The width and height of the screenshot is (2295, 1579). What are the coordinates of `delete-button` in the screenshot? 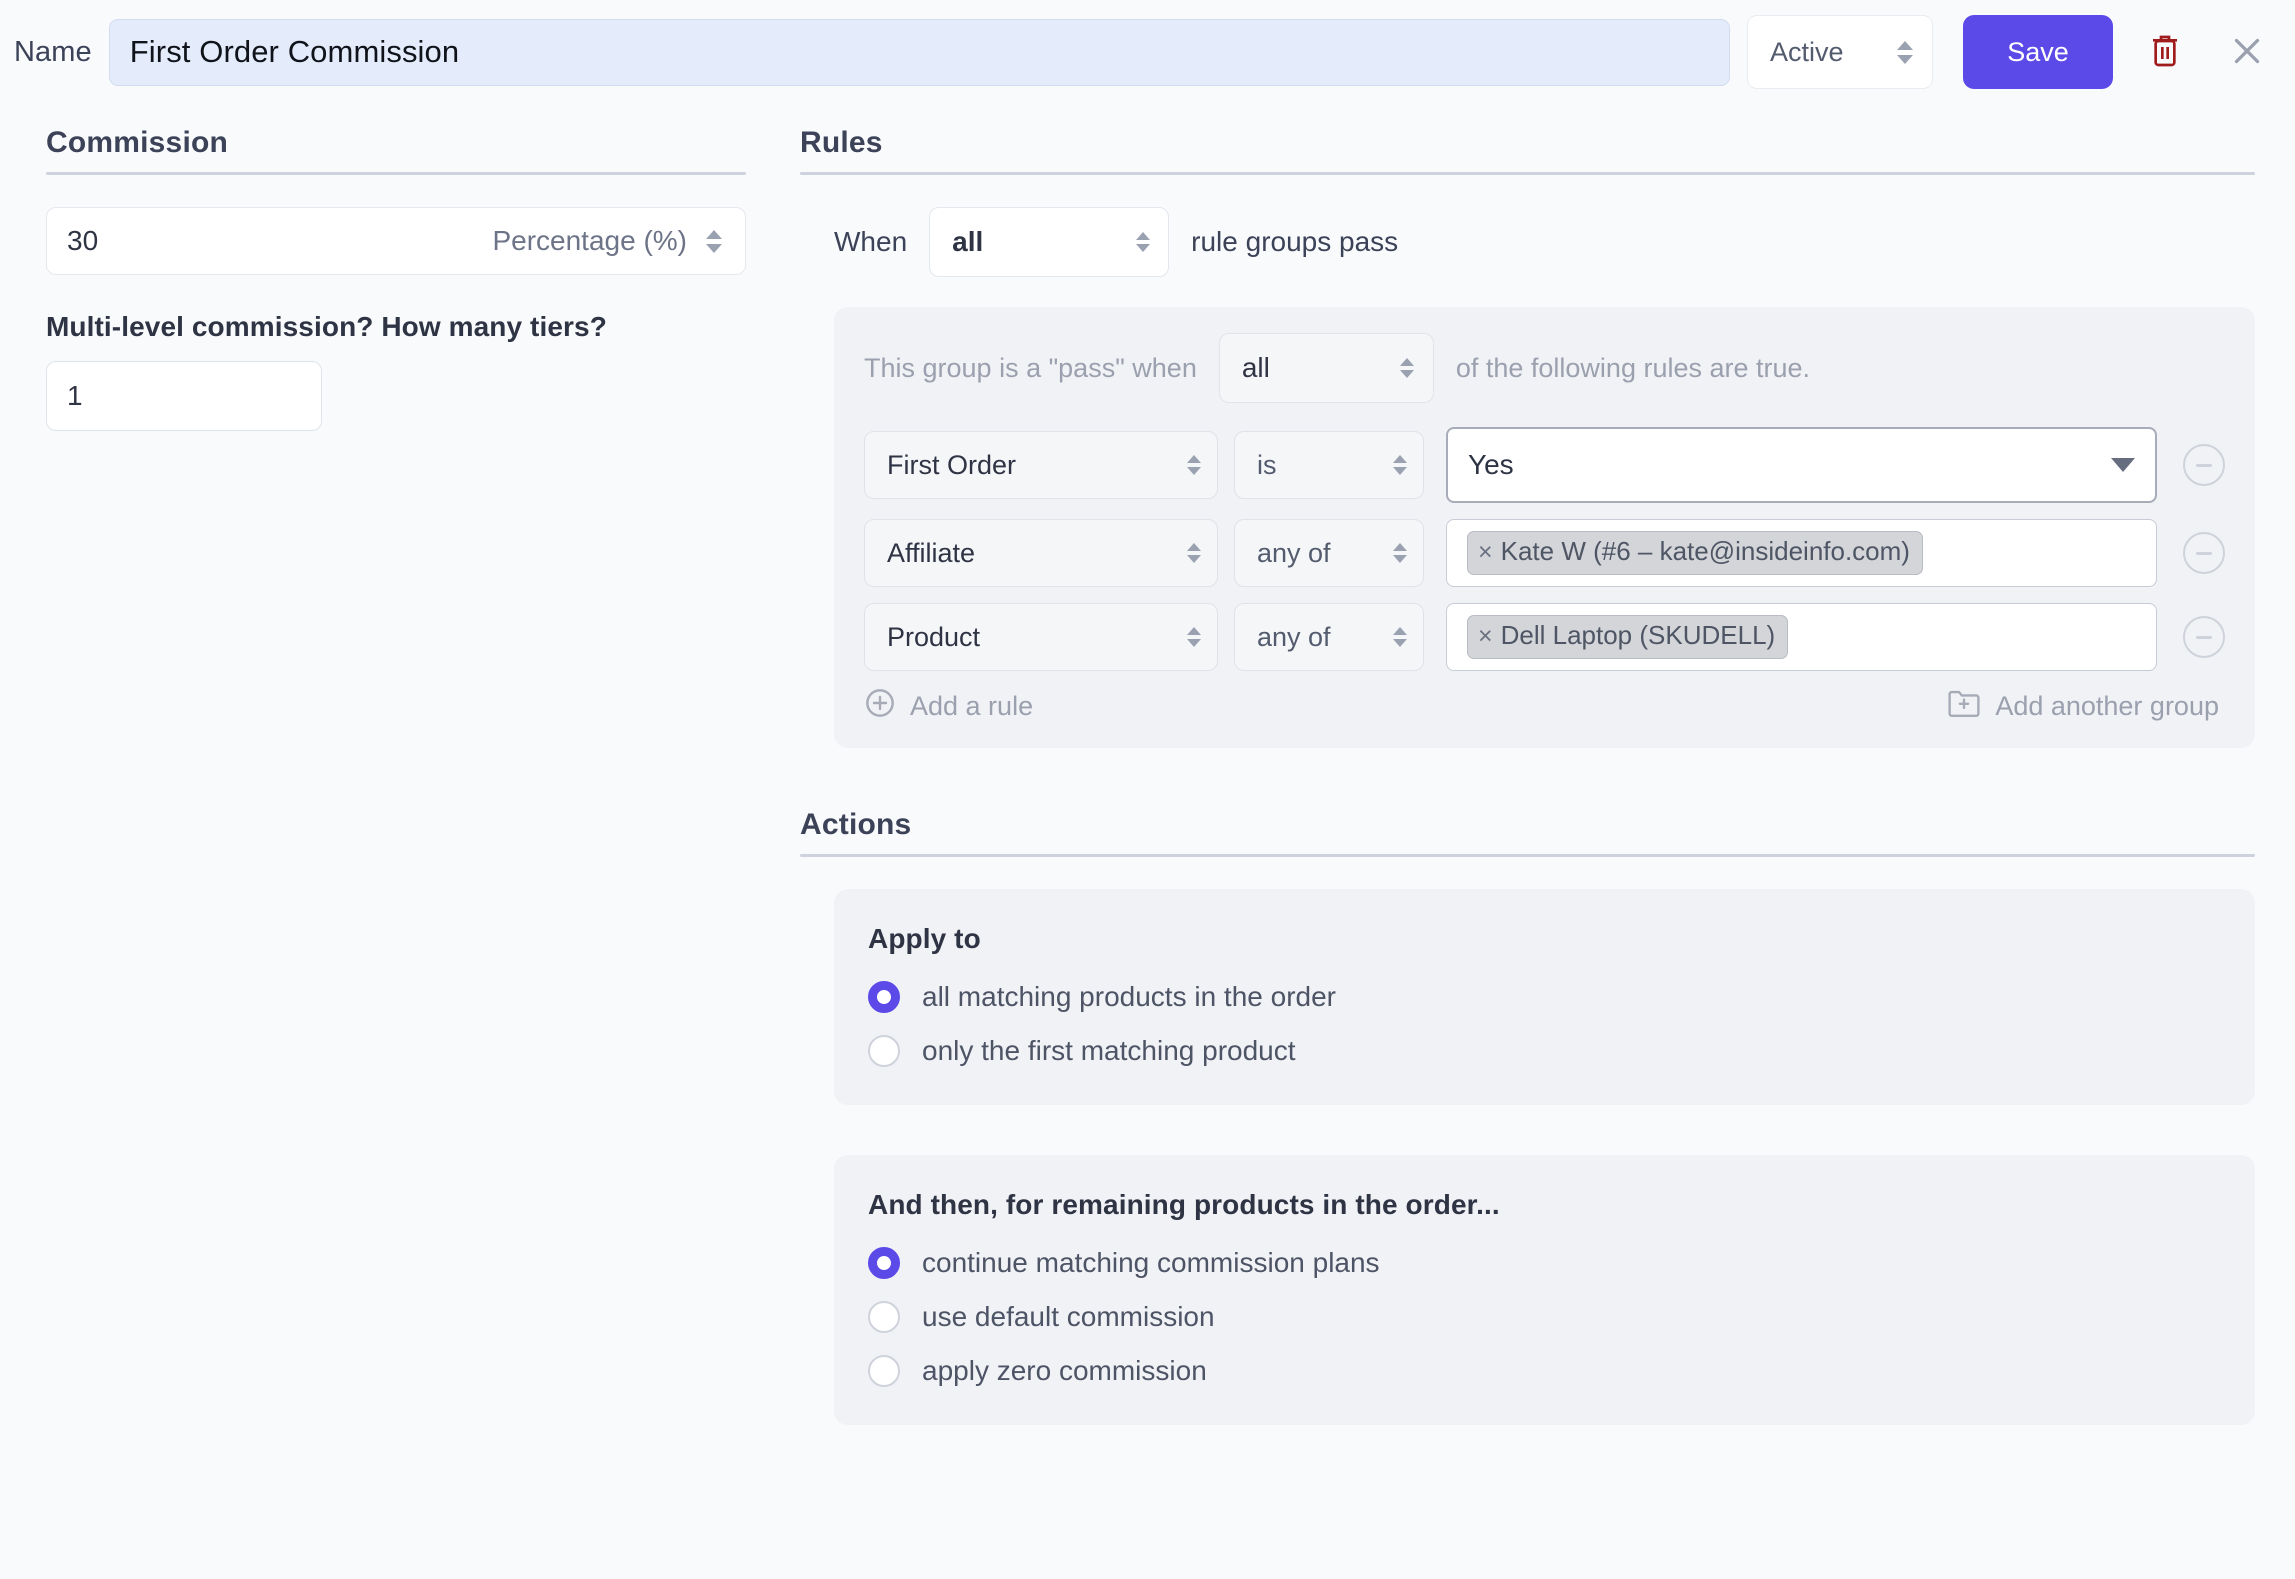 It's located at (2165, 52).